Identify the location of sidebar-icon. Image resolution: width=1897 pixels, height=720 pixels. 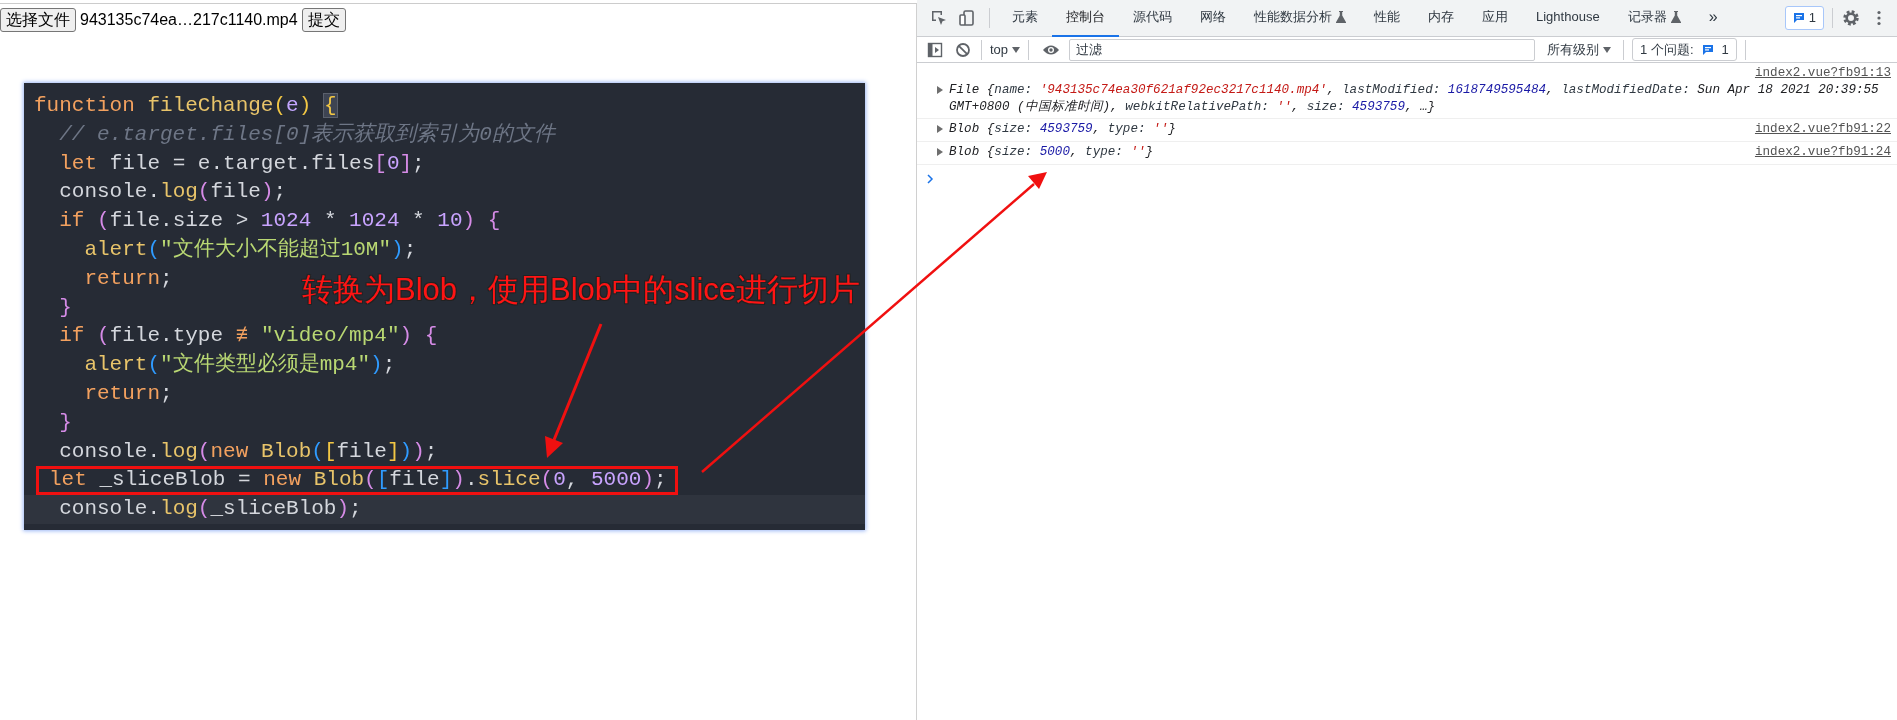
(935, 49).